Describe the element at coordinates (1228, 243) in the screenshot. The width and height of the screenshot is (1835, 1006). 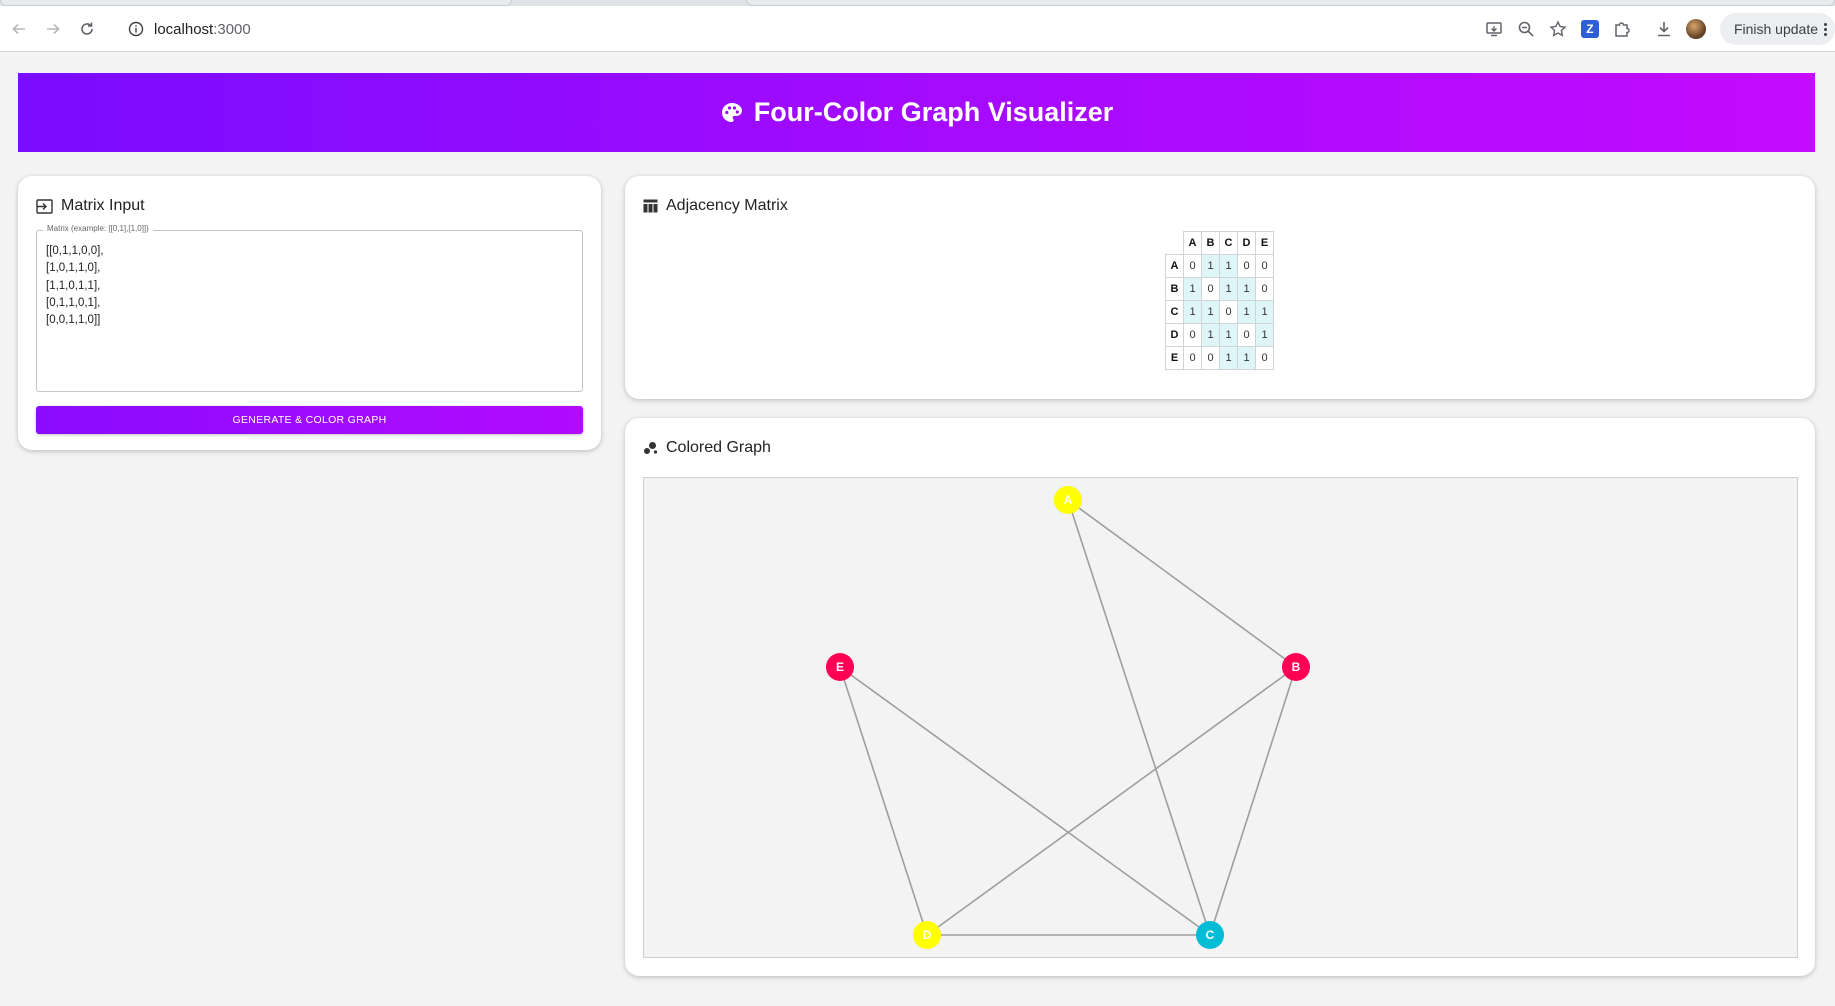
I see `column-header: C` at that location.